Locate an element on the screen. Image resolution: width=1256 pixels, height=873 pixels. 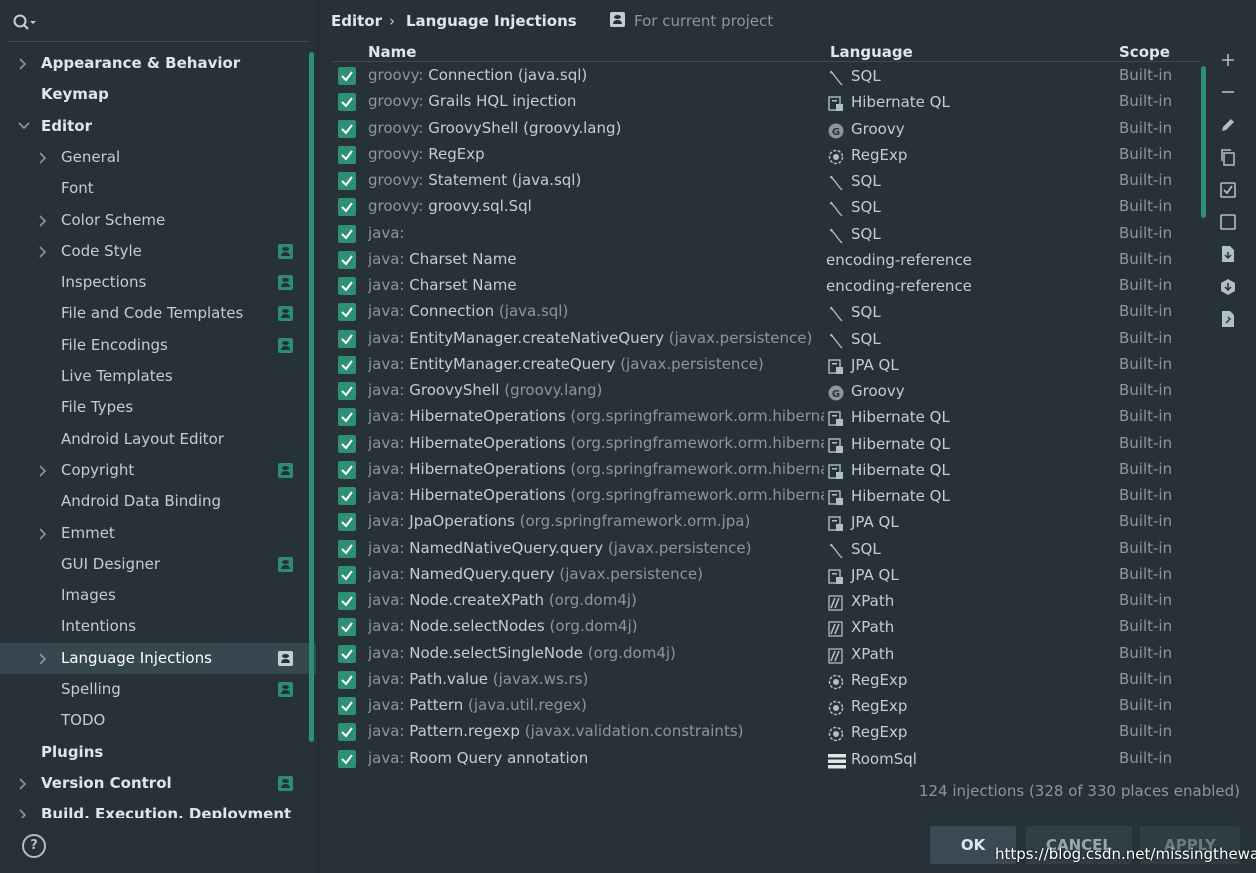
help-button: ? is located at coordinates (34, 846).